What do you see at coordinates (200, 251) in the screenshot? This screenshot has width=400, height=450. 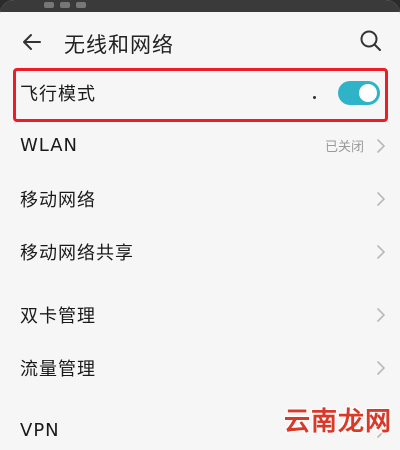 I see `row-tethering: 移动网络共享` at bounding box center [200, 251].